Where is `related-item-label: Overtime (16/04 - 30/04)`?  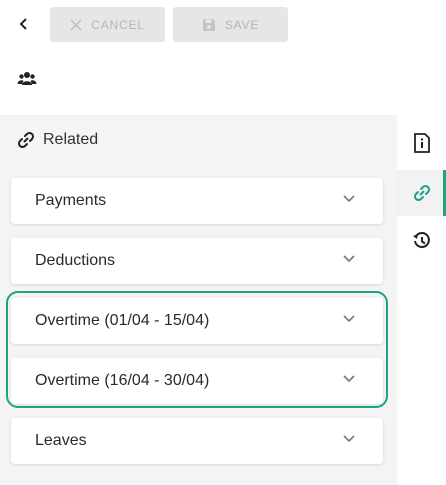 related-item-label: Overtime (16/04 - 30/04) is located at coordinates (122, 380).